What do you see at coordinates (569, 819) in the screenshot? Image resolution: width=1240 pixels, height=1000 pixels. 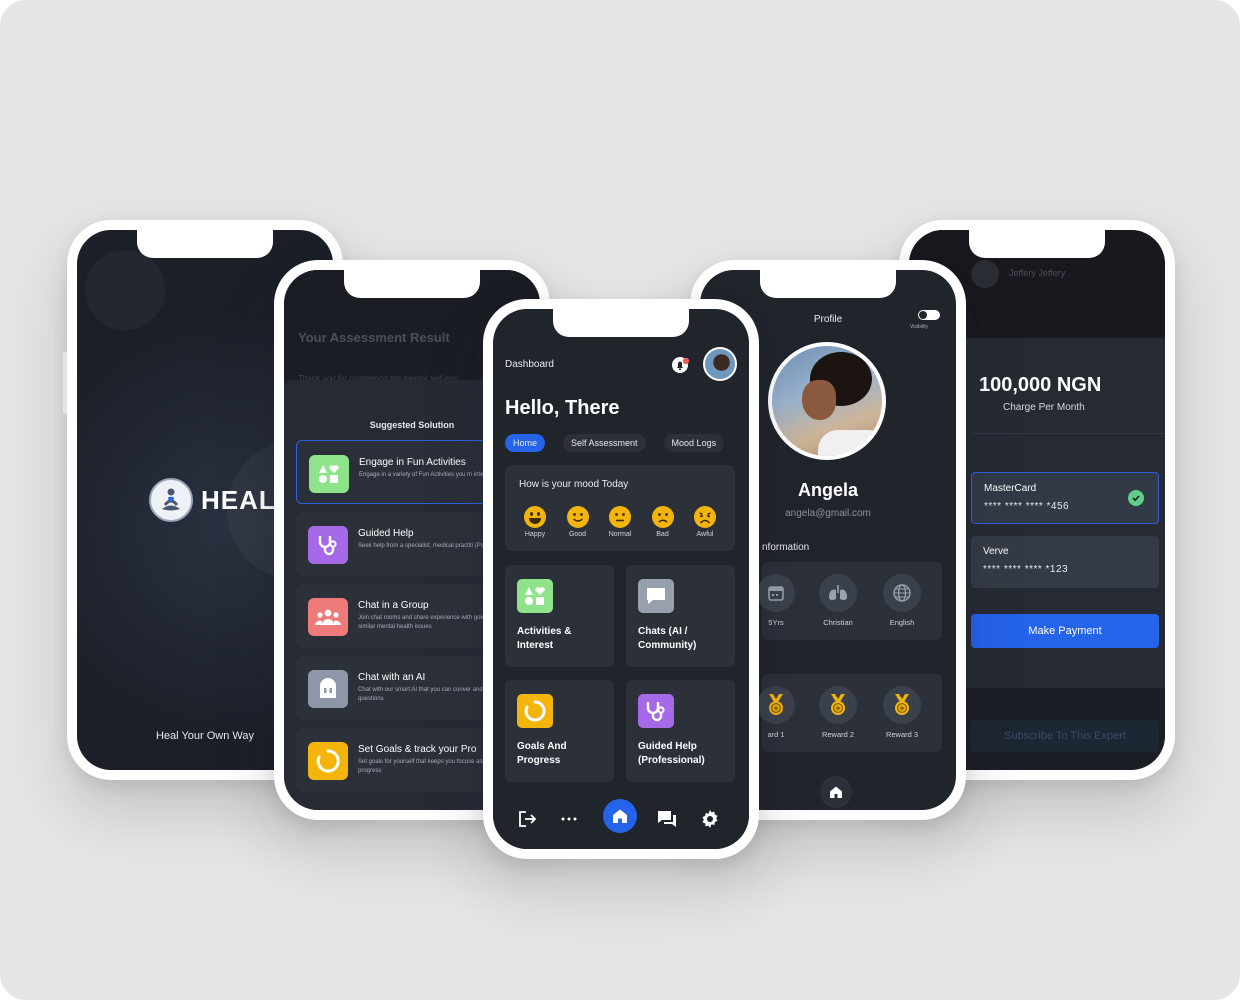 I see `more-icon` at bounding box center [569, 819].